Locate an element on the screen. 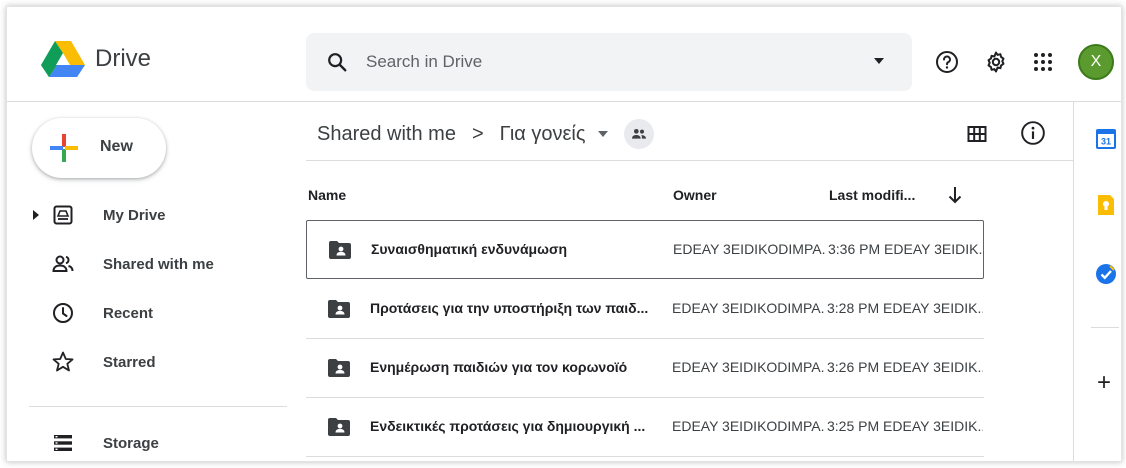  help-icon is located at coordinates (947, 62).